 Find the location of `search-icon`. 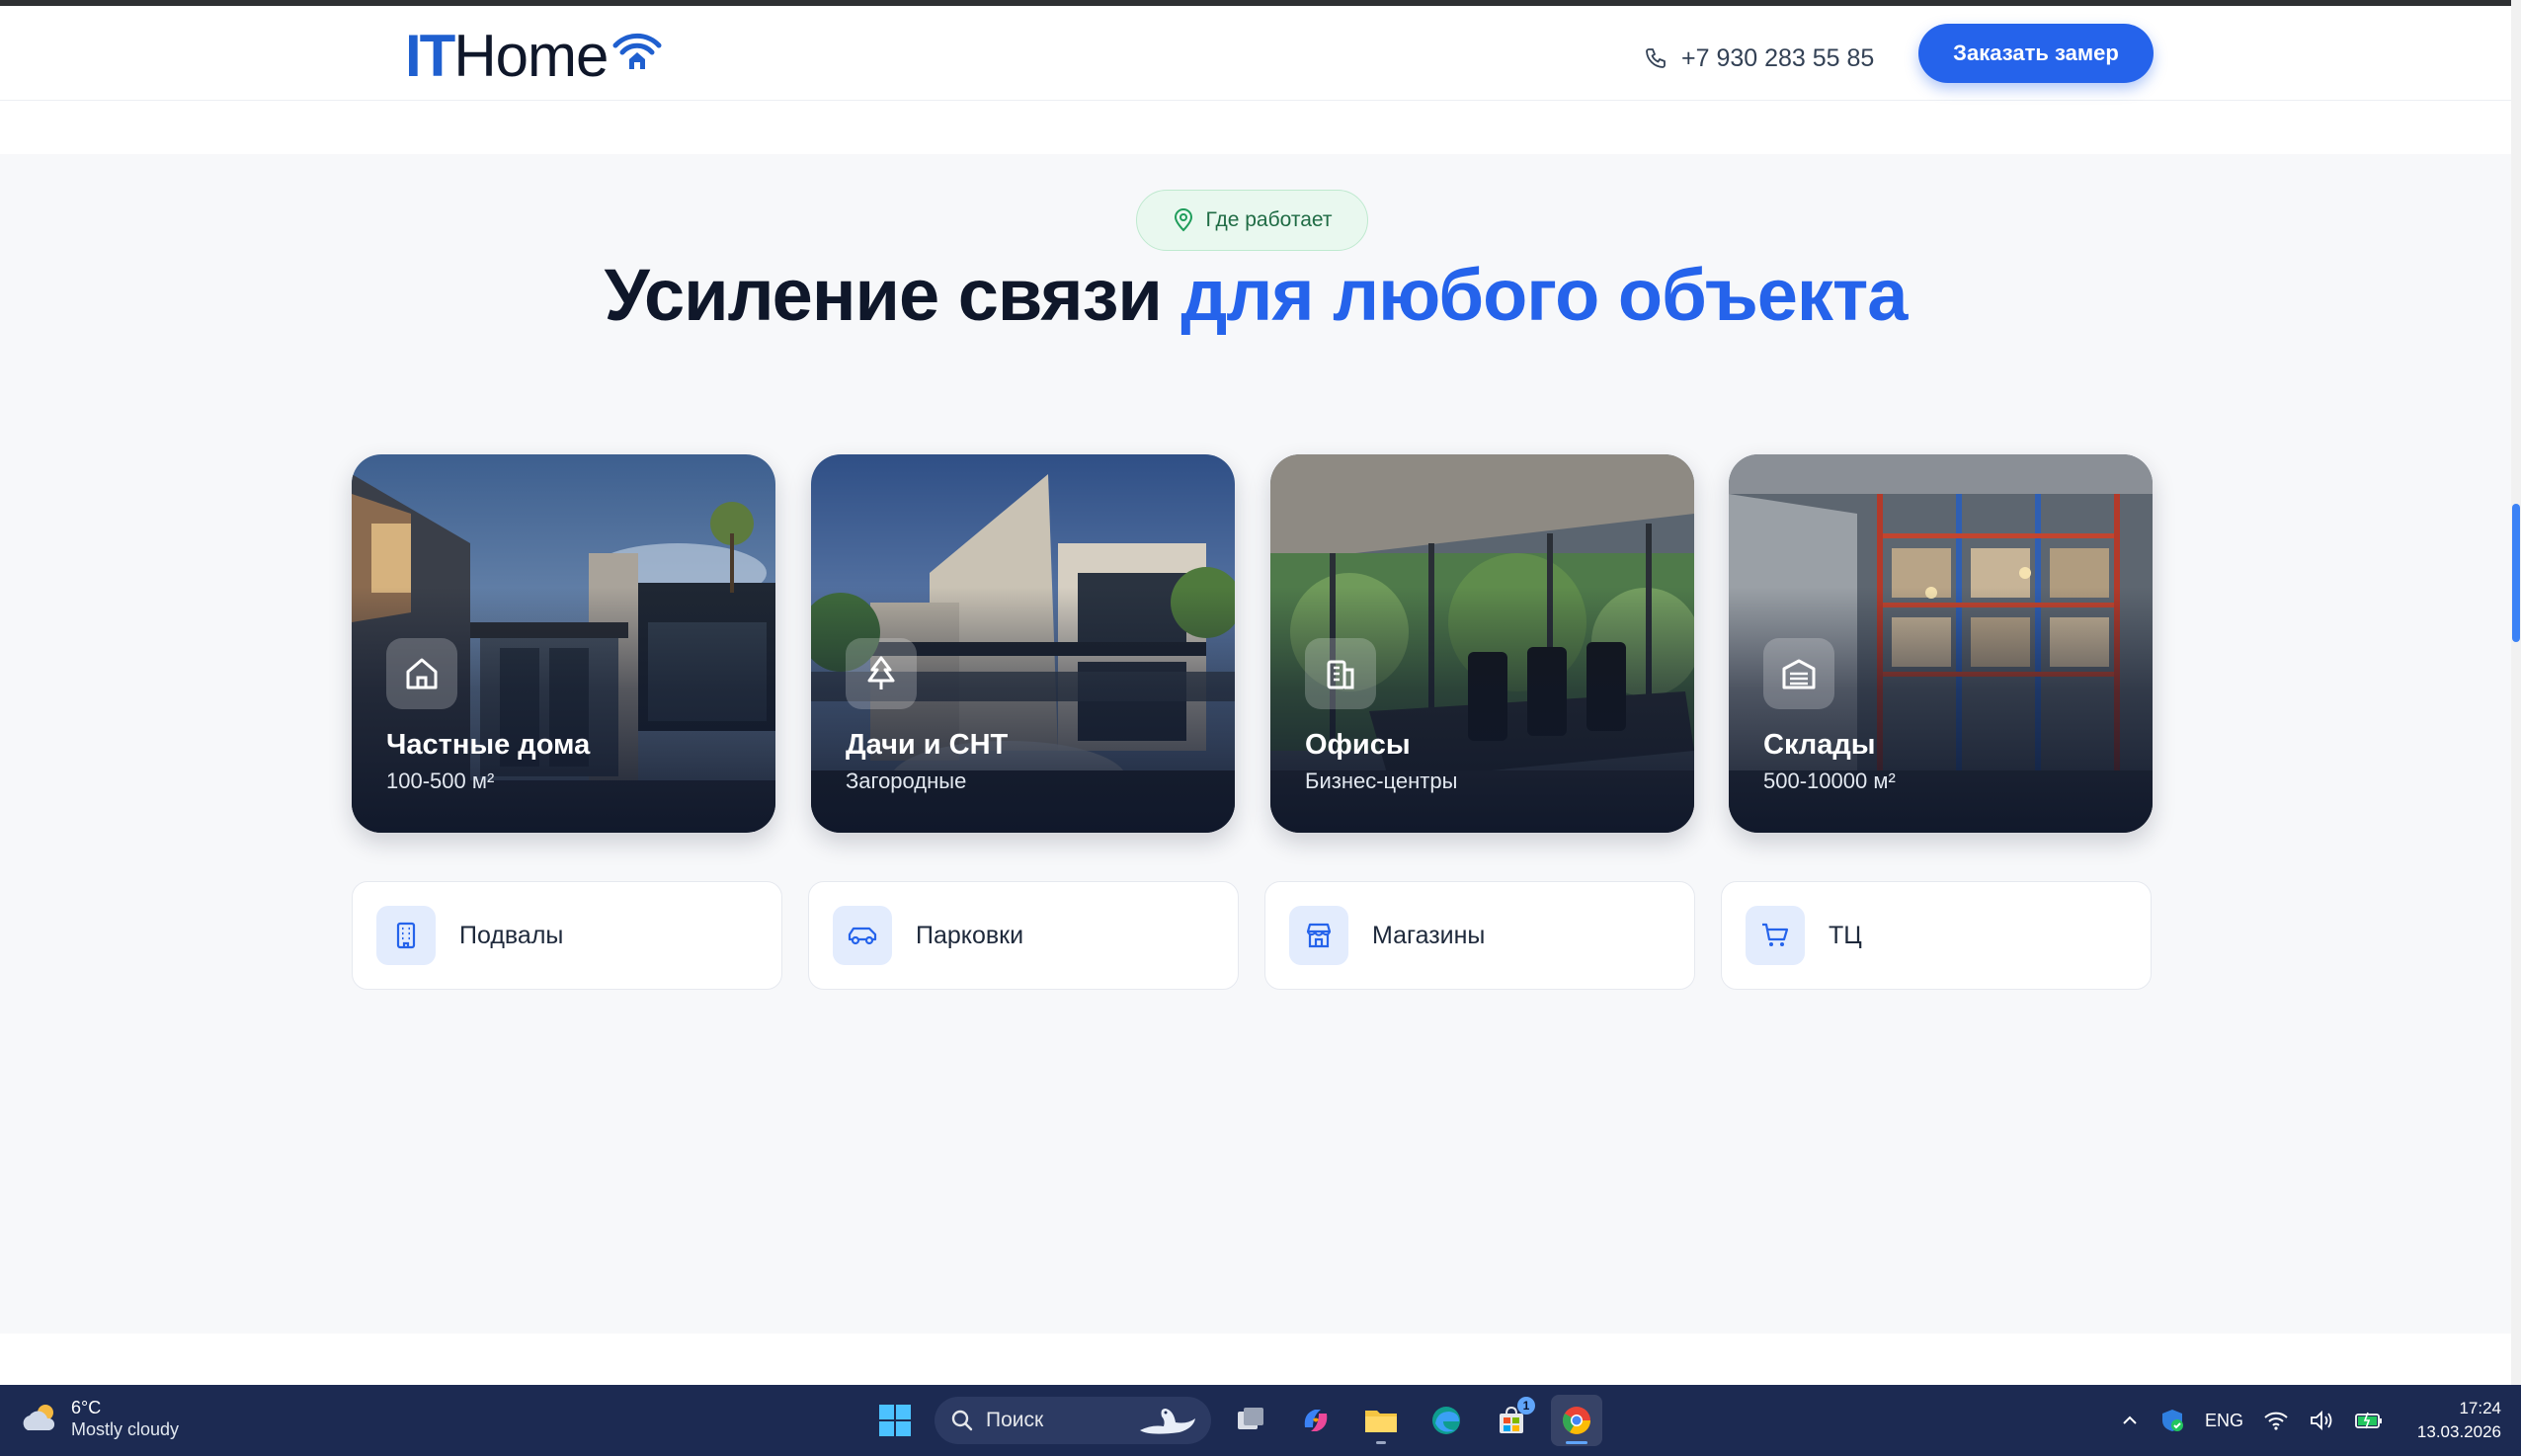

search-icon is located at coordinates (962, 1420).